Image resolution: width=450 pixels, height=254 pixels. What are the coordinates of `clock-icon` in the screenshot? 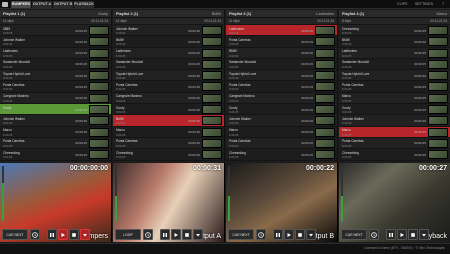 It's located at (35, 234).